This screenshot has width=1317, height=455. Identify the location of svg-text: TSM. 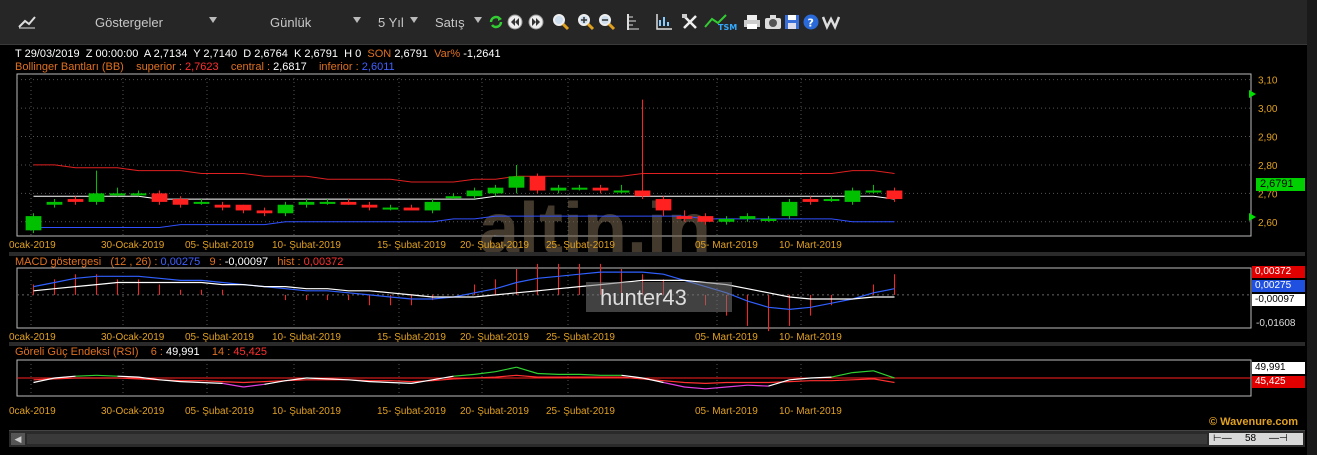
(727, 27).